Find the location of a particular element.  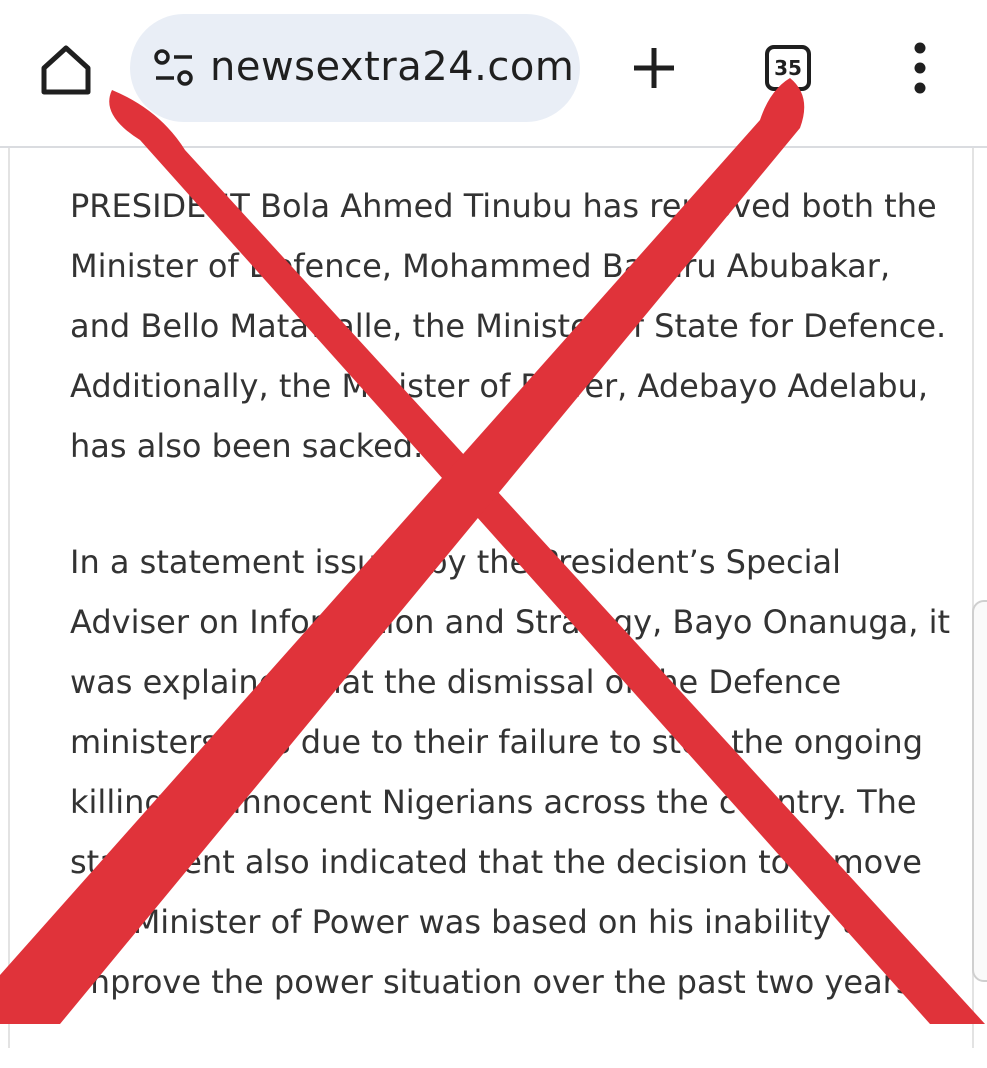

scroll-handle is located at coordinates (979, 791).